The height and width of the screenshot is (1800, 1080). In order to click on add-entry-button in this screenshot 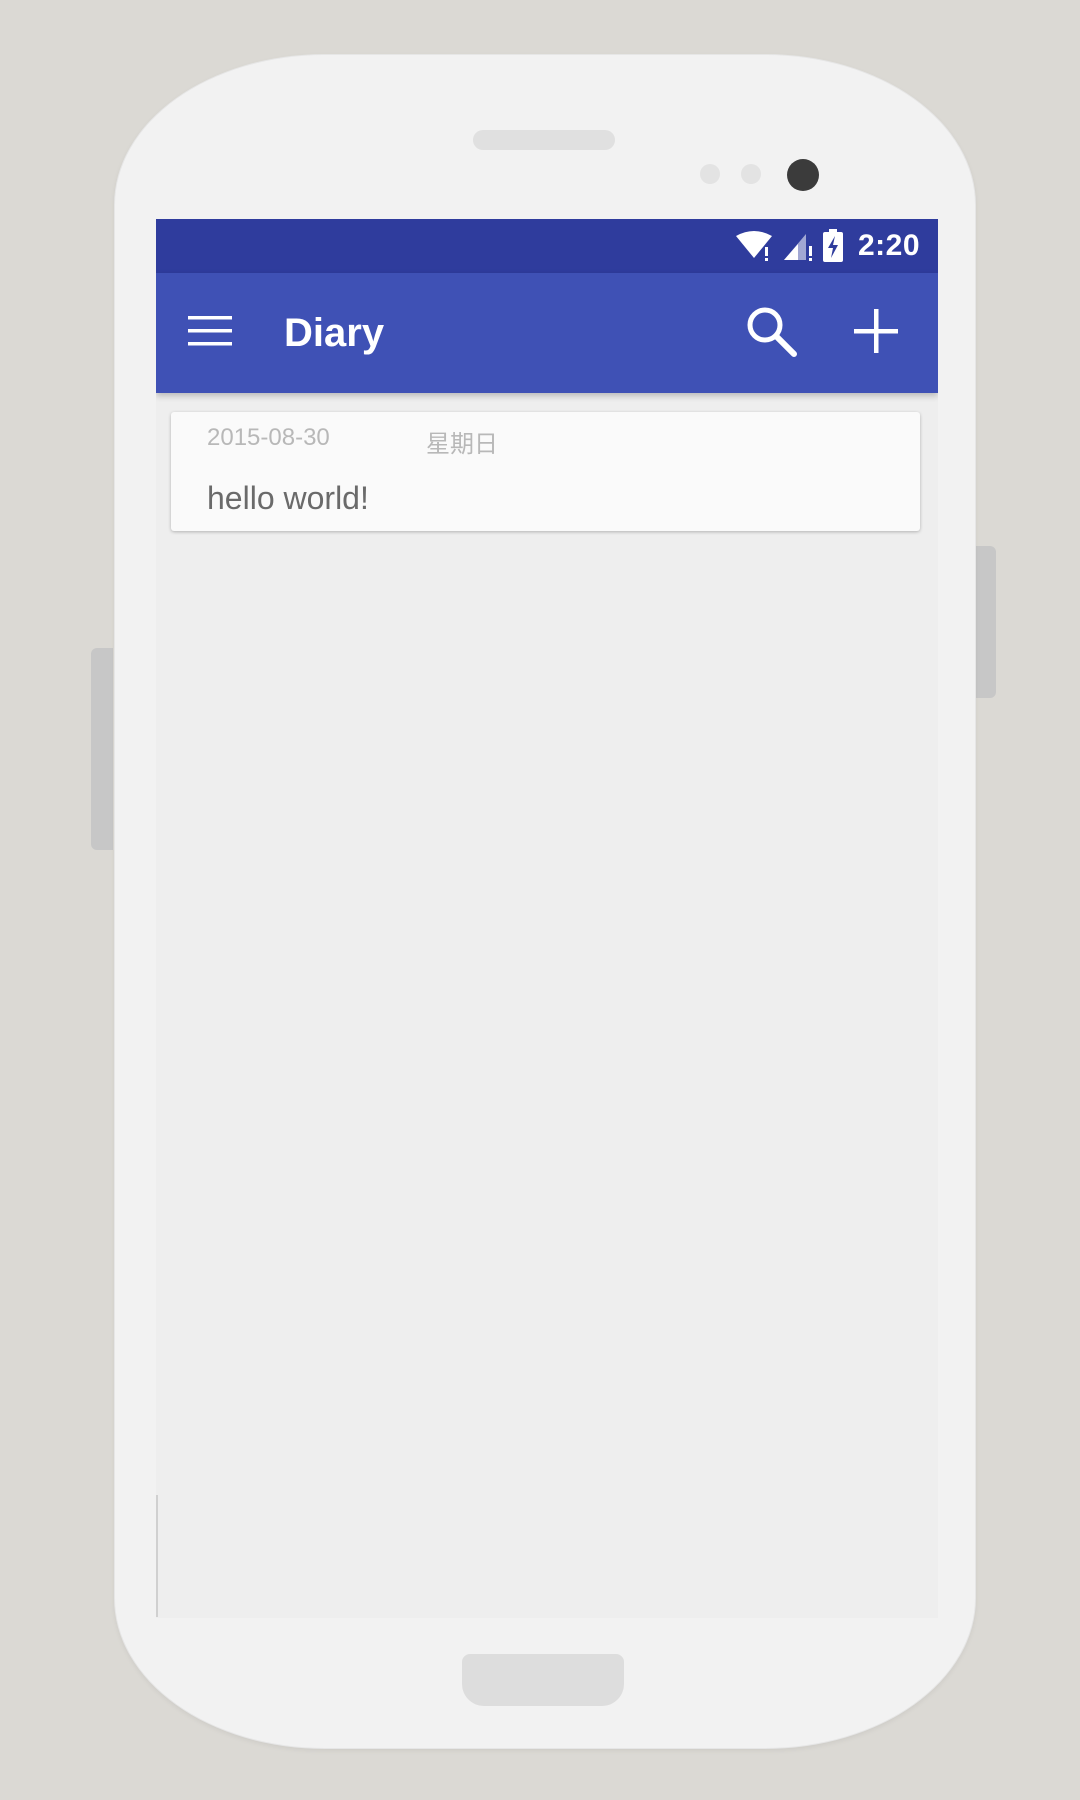, I will do `click(876, 333)`.